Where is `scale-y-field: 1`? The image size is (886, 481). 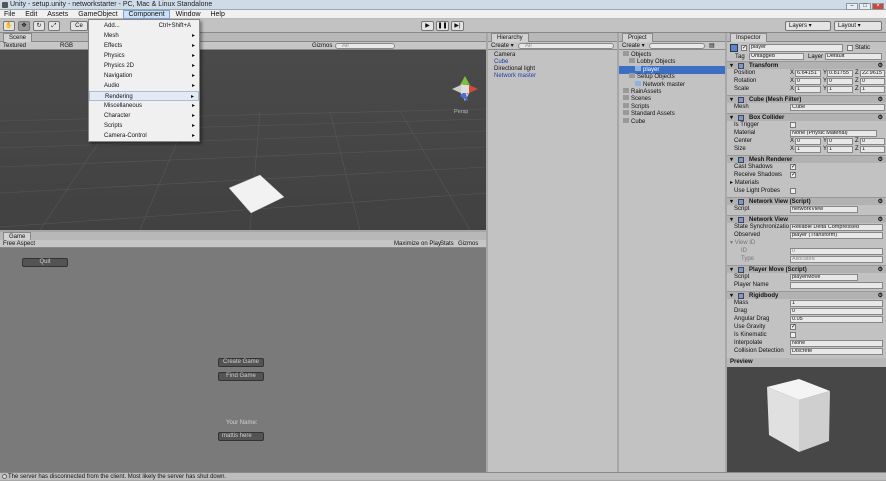 scale-y-field: 1 is located at coordinates (840, 89).